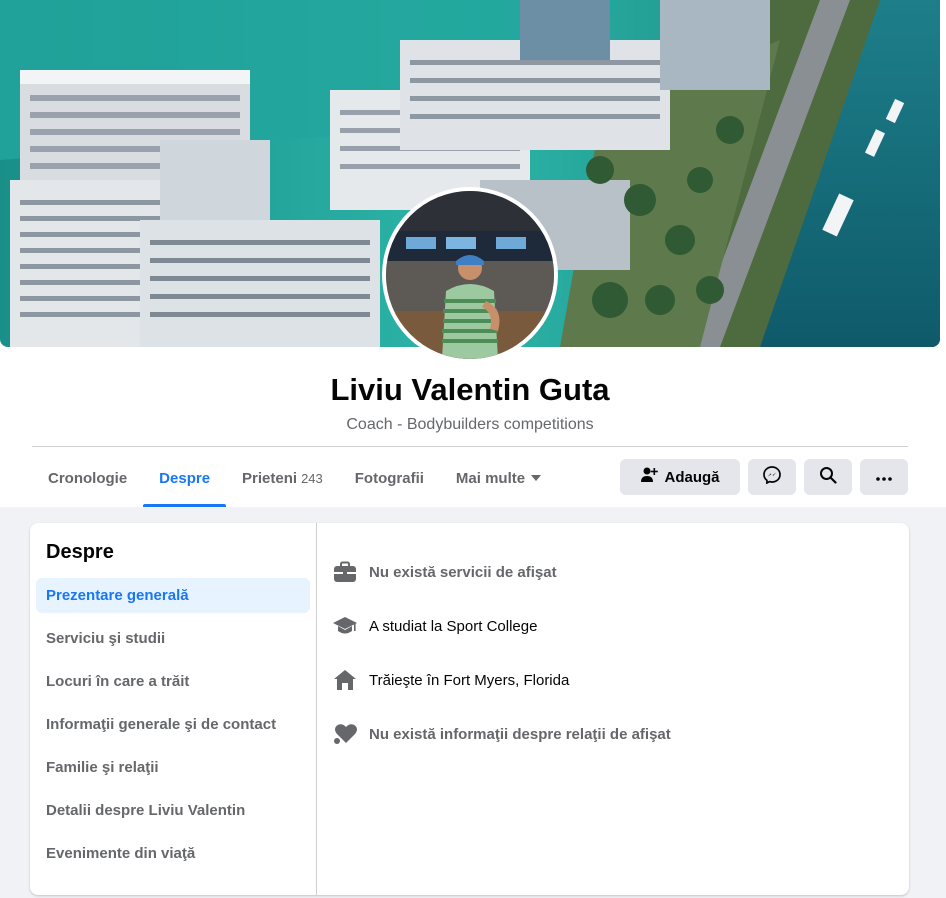  I want to click on friends-count: 243, so click(312, 478).